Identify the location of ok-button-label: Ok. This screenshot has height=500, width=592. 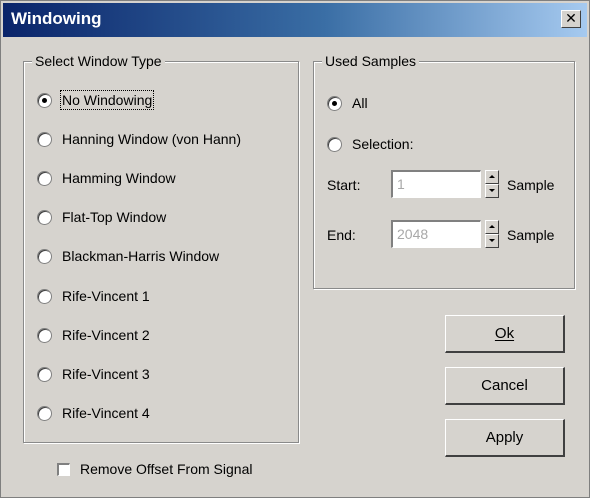
(504, 333).